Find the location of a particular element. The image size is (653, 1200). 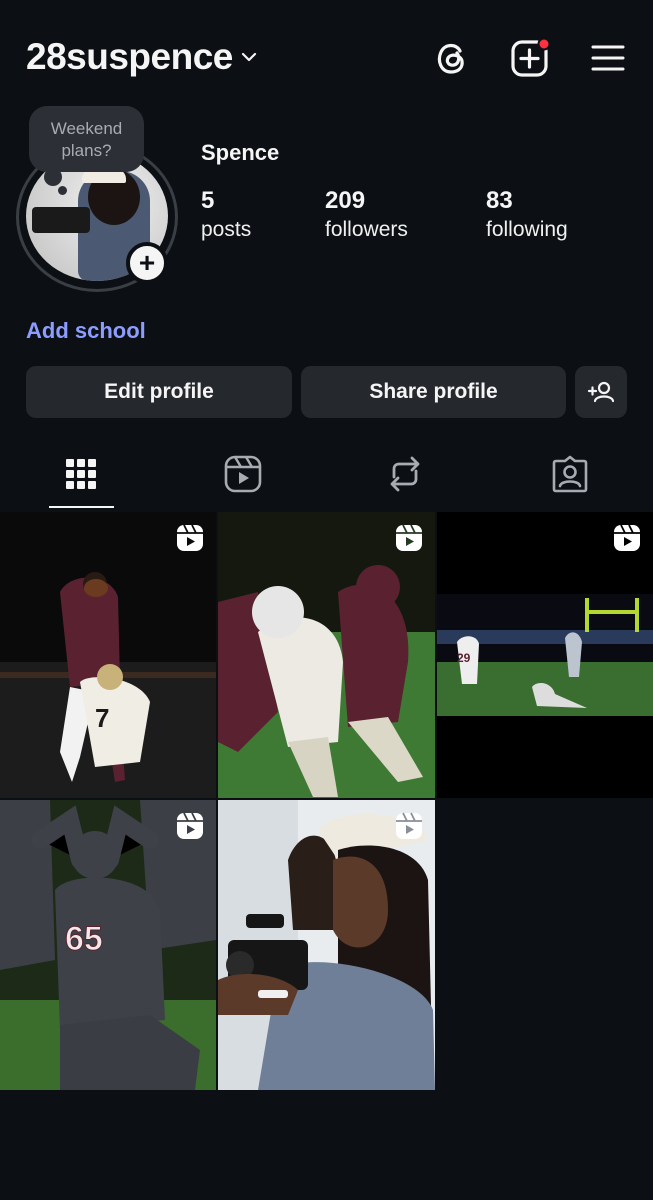

reels-icon is located at coordinates (243, 474).